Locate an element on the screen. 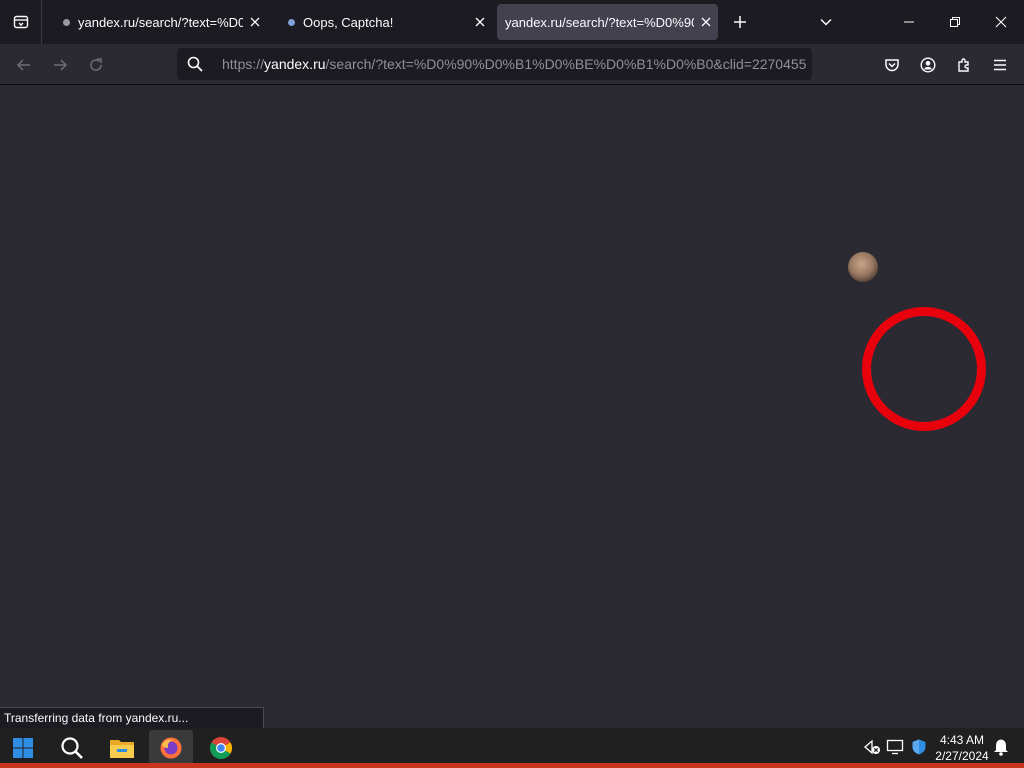  chevron-down-icon is located at coordinates (826, 22).